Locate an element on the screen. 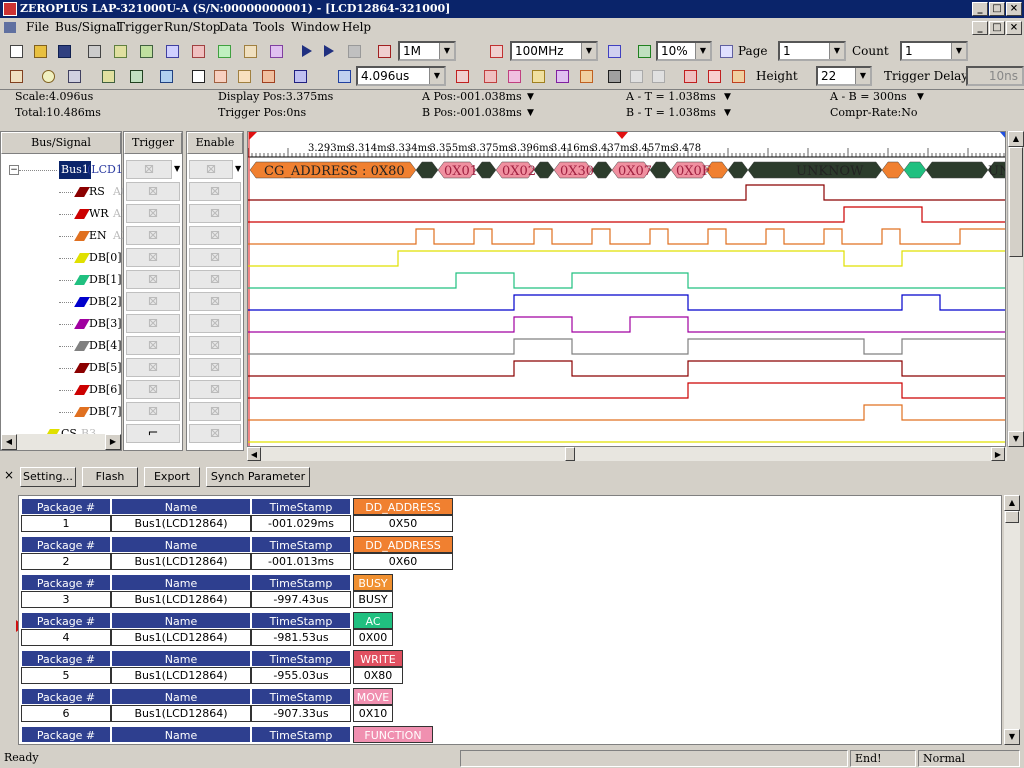 Image resolution: width=1024 pixels, height=768 pixels. menu-bus-signal: Bus/Signal is located at coordinates (87, 27).